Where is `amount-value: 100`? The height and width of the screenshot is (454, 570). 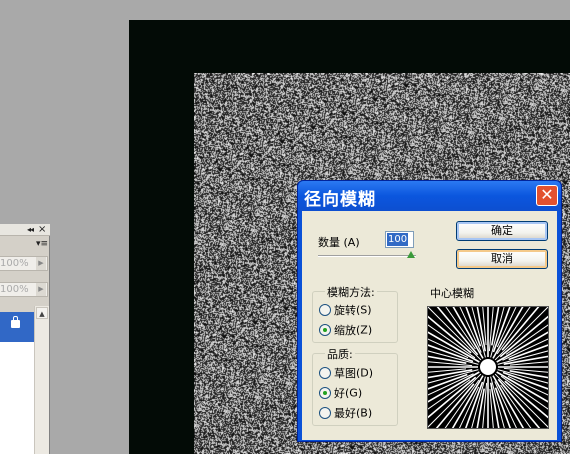 amount-value: 100 is located at coordinates (398, 239).